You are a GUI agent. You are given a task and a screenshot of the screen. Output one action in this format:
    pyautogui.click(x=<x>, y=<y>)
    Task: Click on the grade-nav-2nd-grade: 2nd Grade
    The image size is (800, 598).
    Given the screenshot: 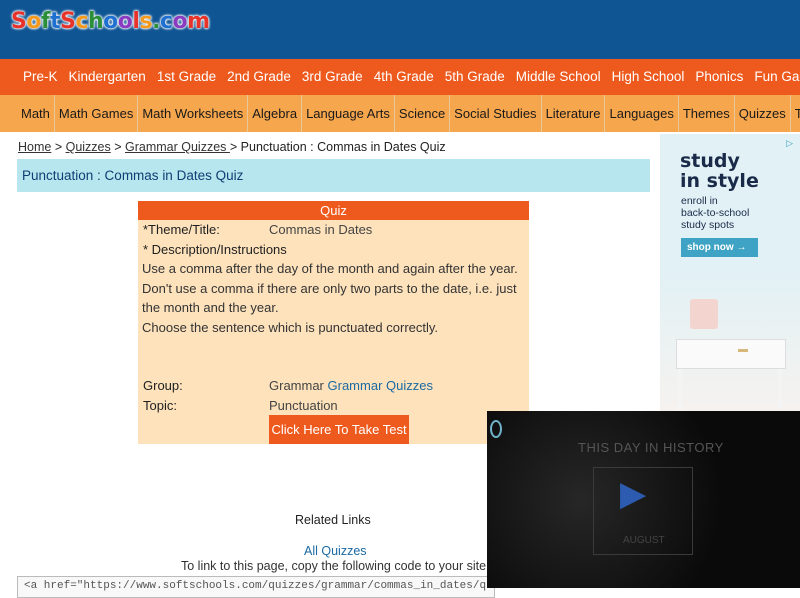 What is the action you would take?
    pyautogui.click(x=259, y=77)
    